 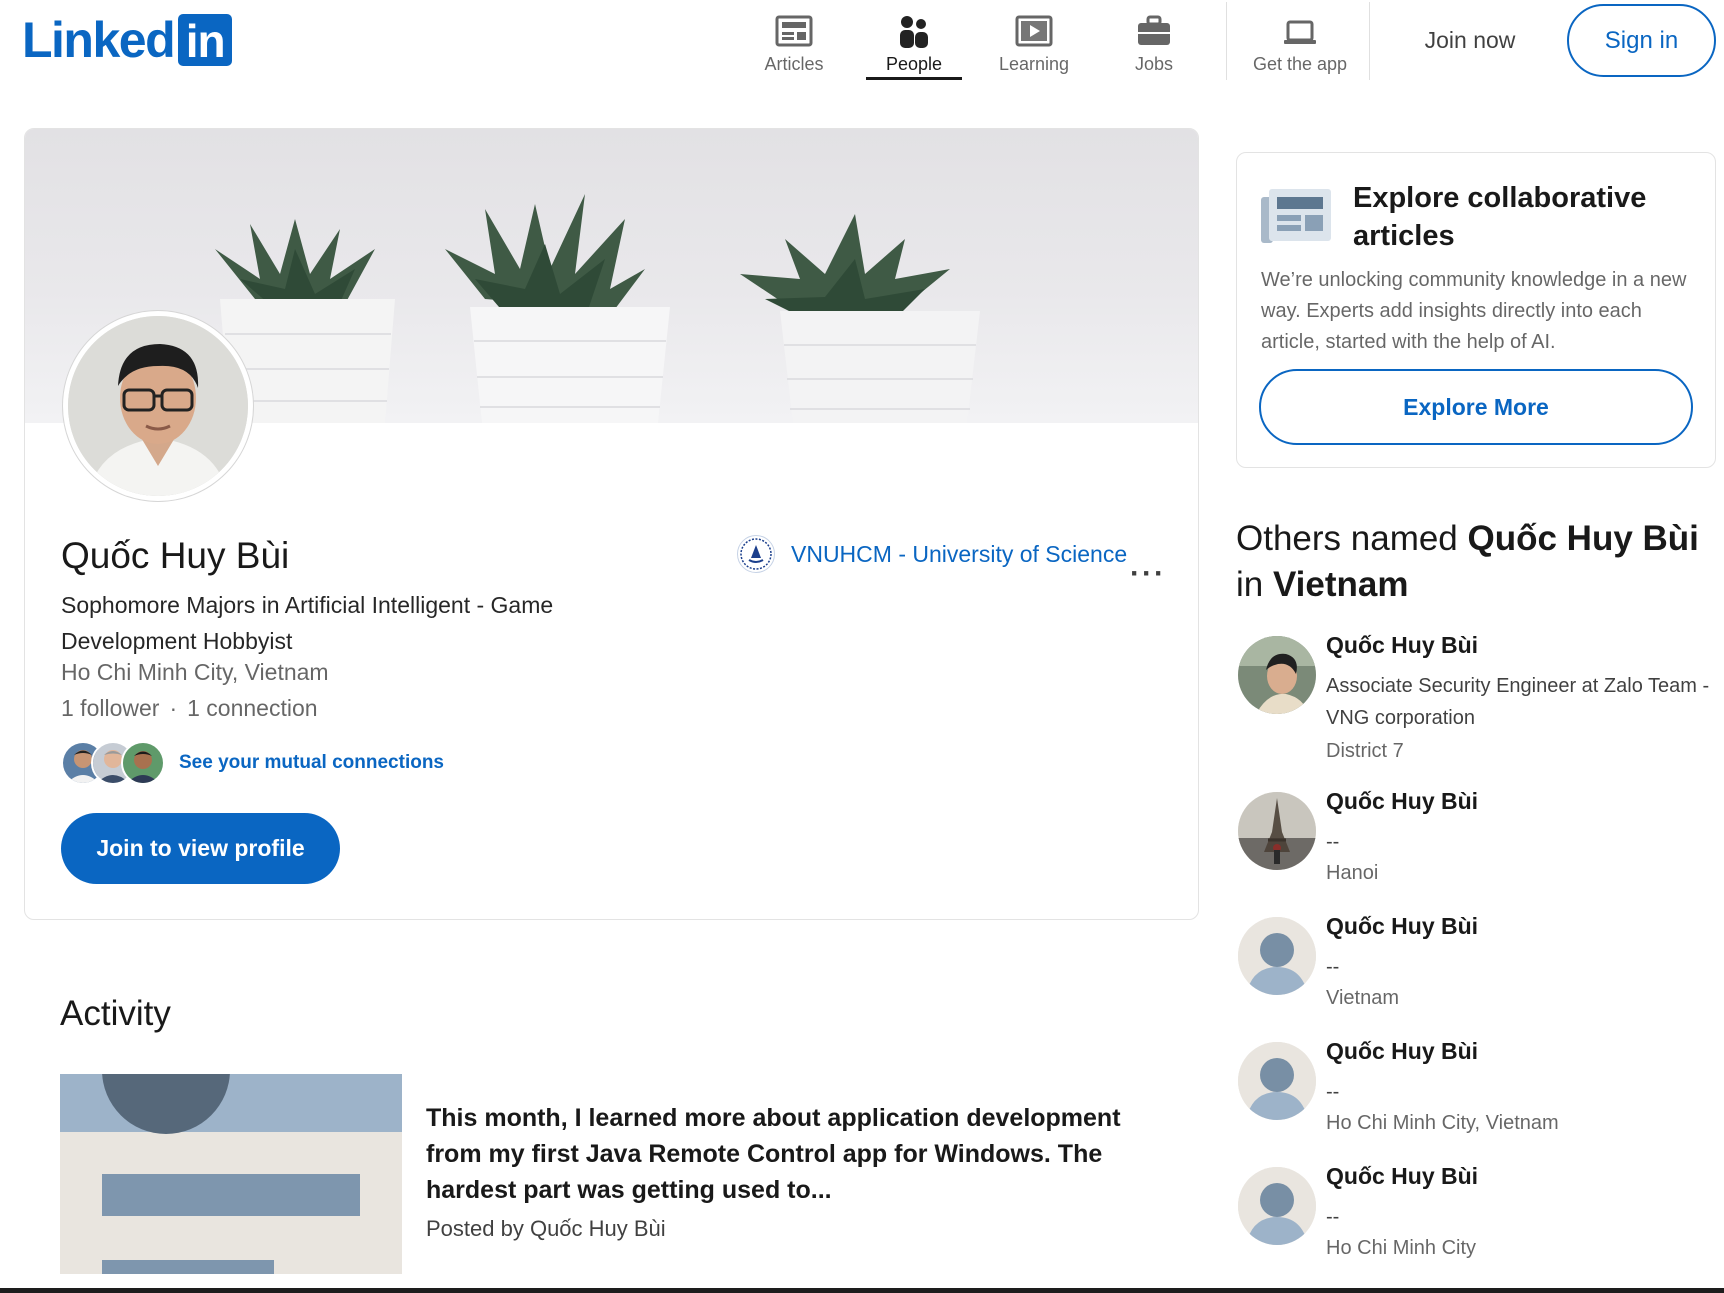 I want to click on activity-posted-by: Posted by Quốc Huy Bùi, so click(x=546, y=1228).